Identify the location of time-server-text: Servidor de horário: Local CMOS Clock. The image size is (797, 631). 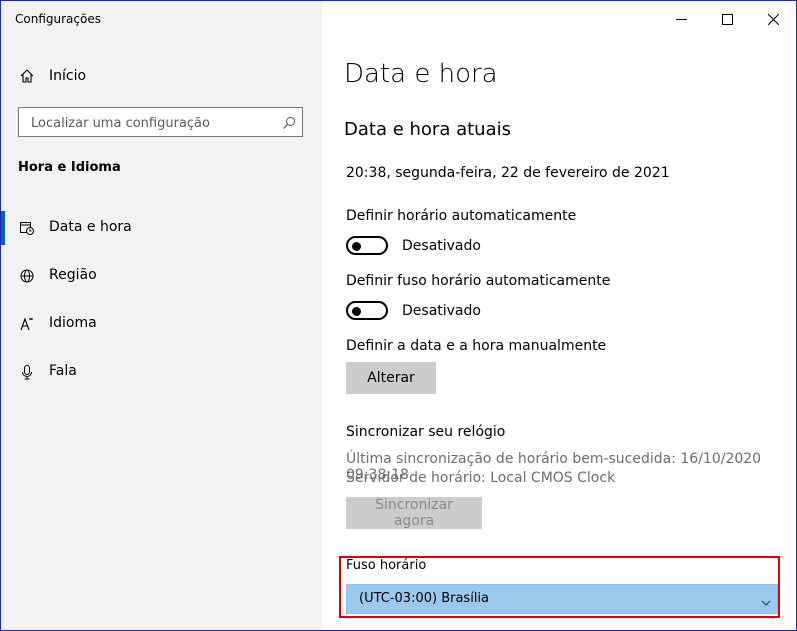
(481, 478).